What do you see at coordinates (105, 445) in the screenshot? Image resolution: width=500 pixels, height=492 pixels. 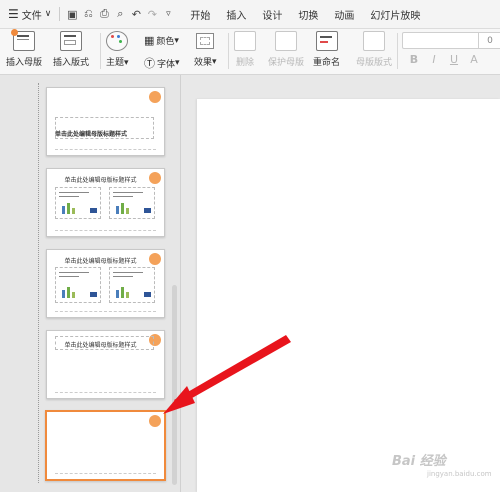 I see `layout-thumbnail-5-selected` at bounding box center [105, 445].